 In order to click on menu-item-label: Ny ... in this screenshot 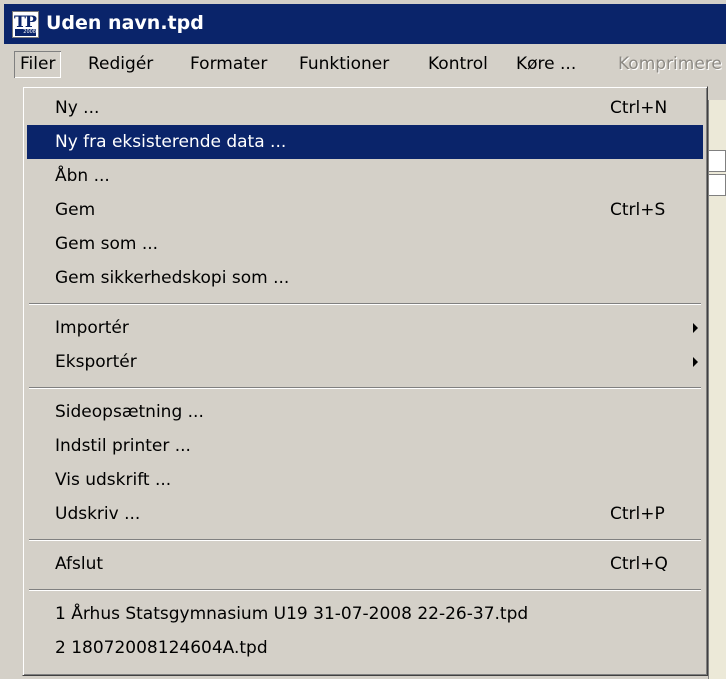, I will do `click(77, 108)`.